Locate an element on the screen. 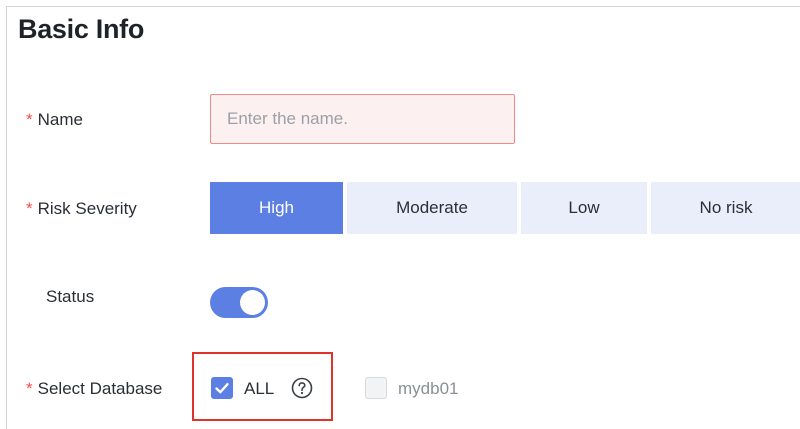 Image resolution: width=800 pixels, height=429 pixels. all-checkbox is located at coordinates (222, 388).